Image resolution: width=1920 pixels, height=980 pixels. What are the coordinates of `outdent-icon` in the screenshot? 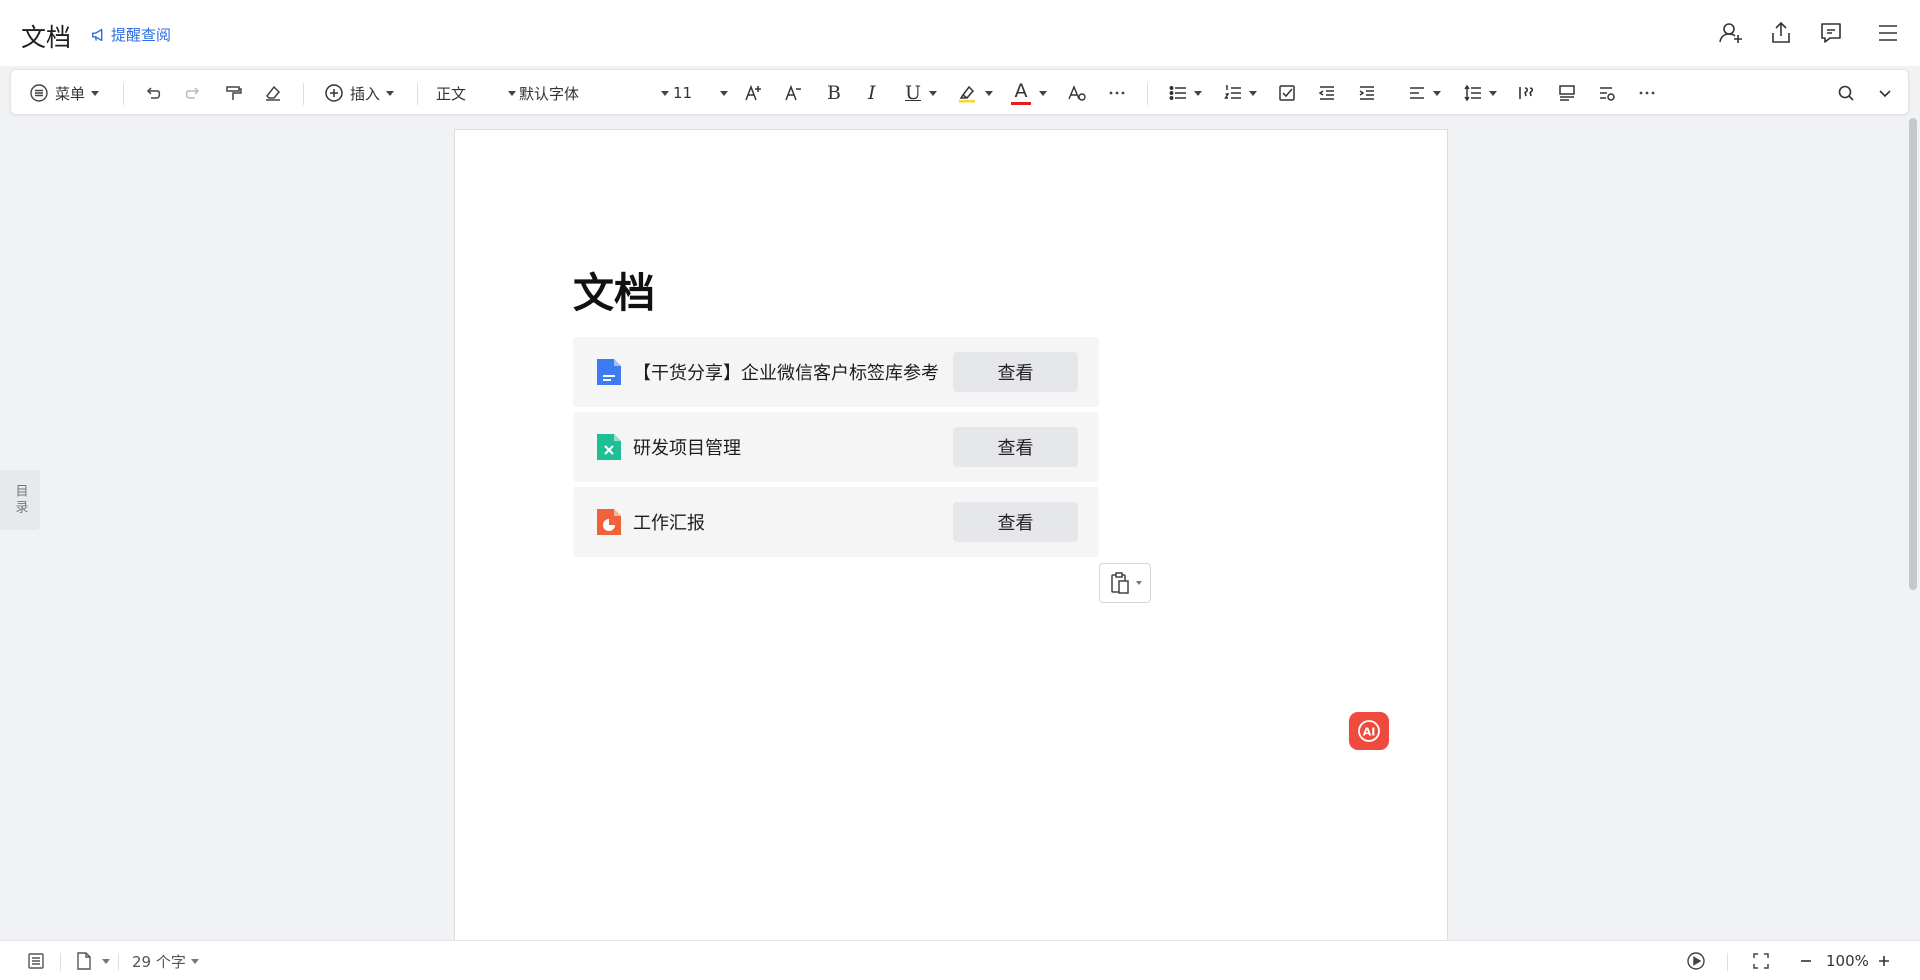 It's located at (1326, 93).